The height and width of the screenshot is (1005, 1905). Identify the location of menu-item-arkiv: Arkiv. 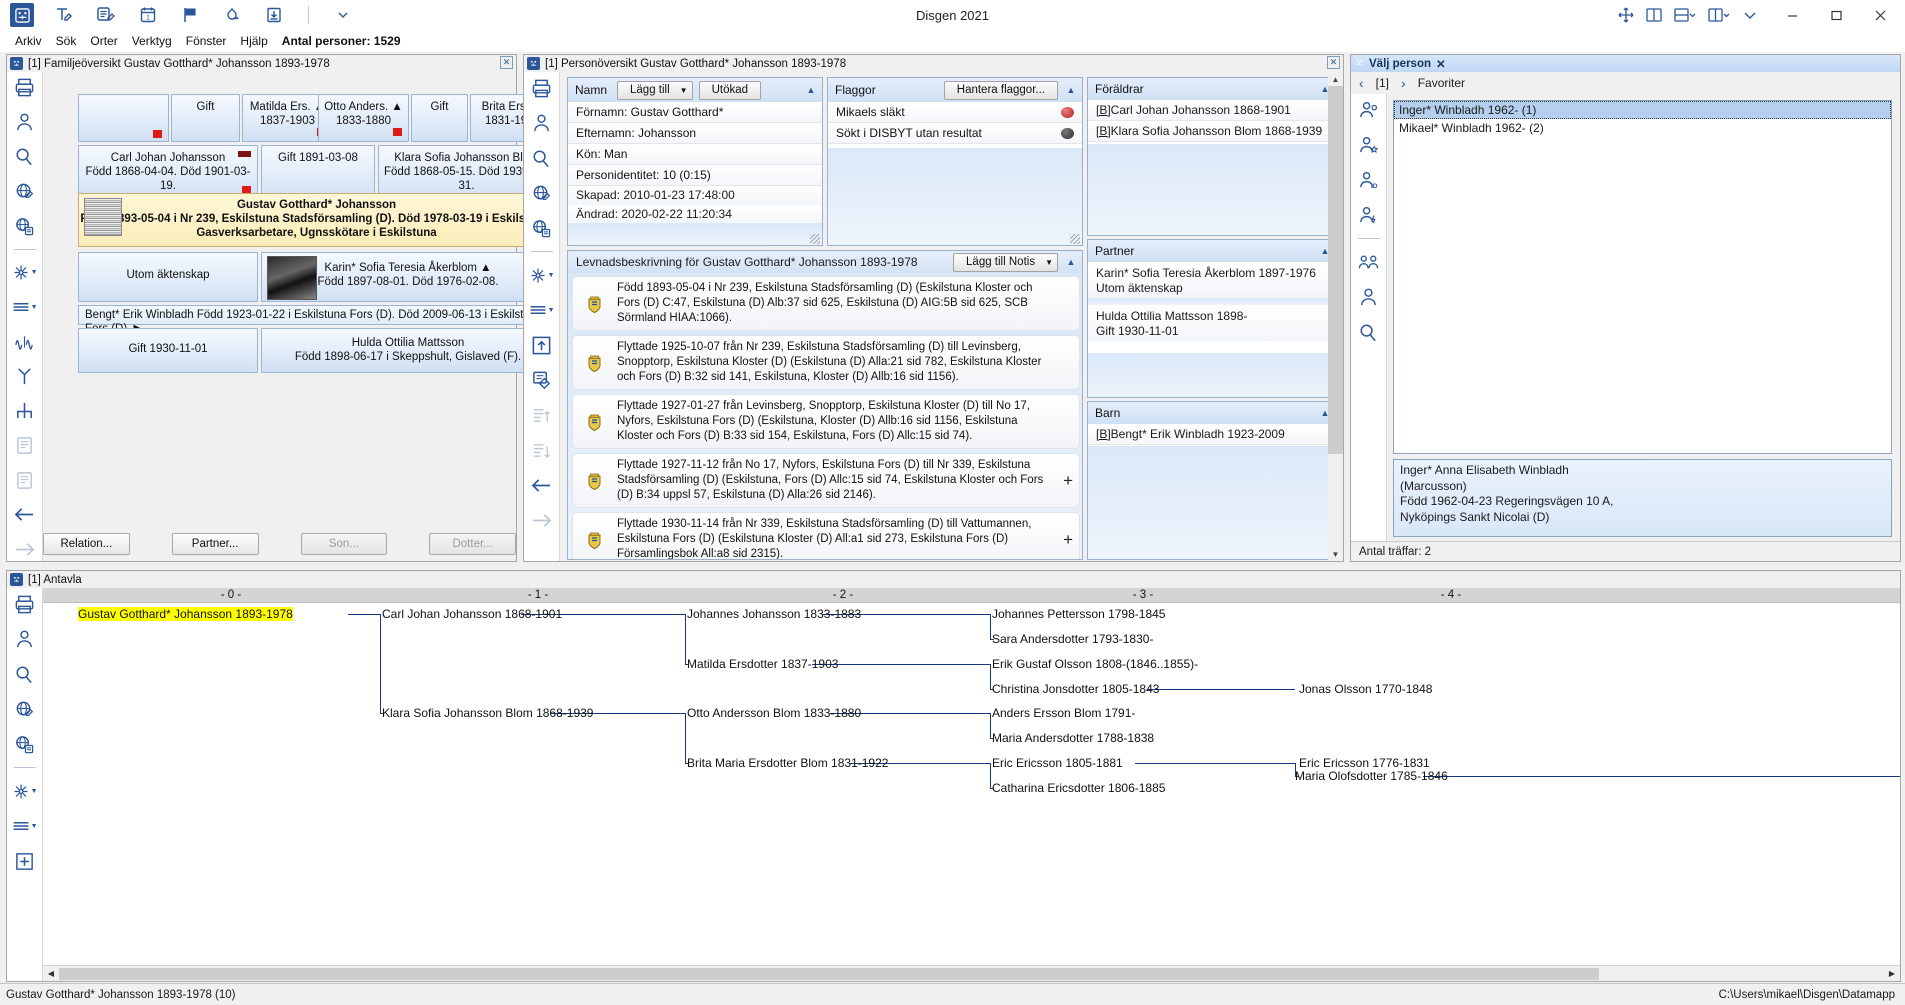
(28, 41).